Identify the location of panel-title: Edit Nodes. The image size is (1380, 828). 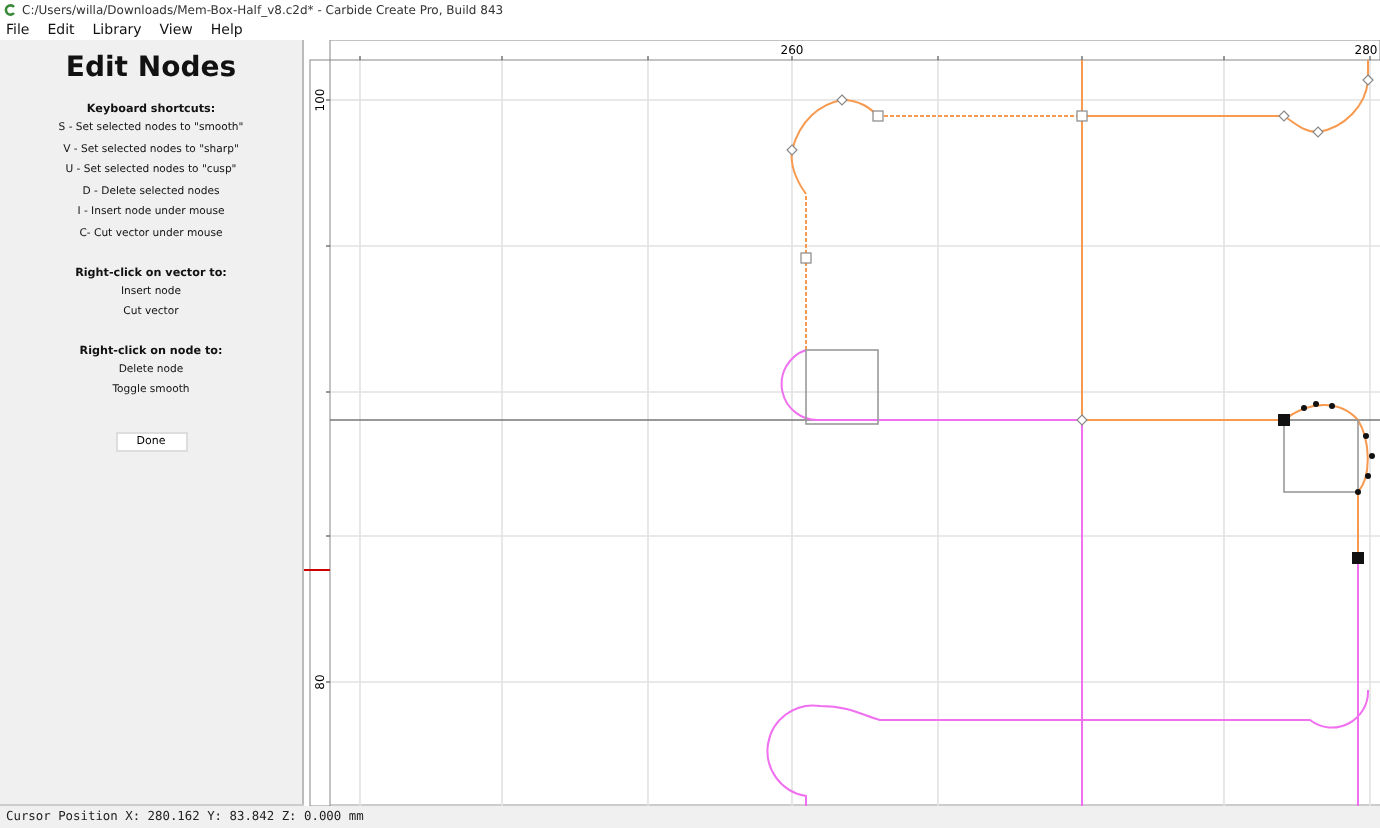
(151, 68).